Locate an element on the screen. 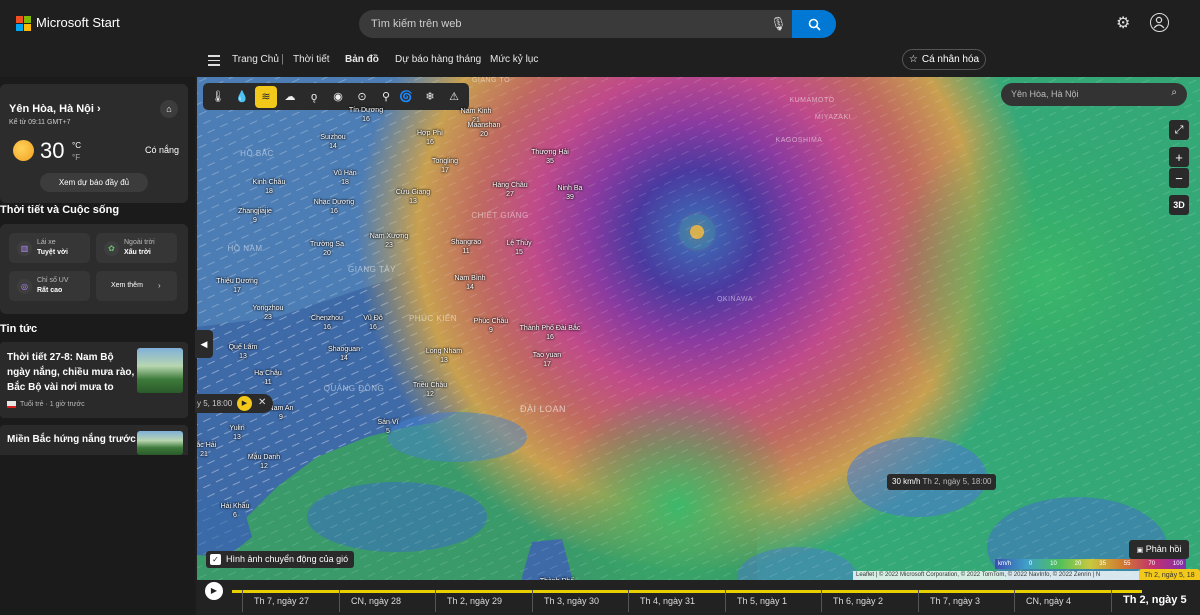 This screenshot has height=615, width=1200. brand-name: Microsoft Start is located at coordinates (78, 22).